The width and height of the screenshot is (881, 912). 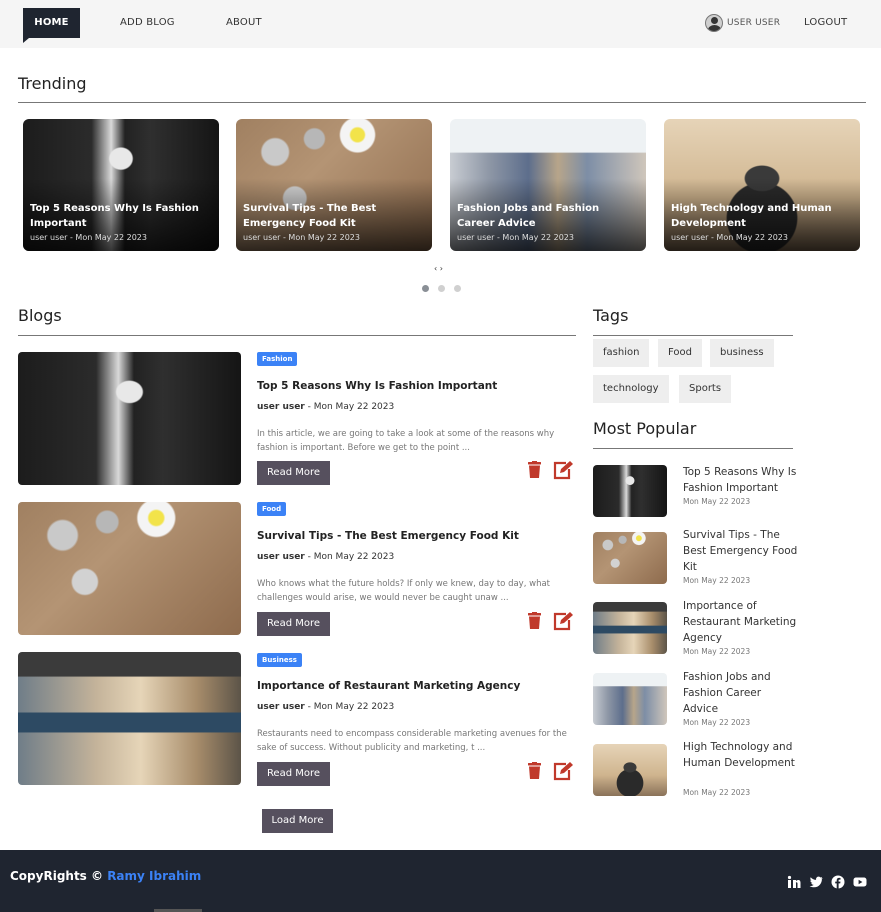 What do you see at coordinates (297, 821) in the screenshot?
I see `load-more-button: Load More` at bounding box center [297, 821].